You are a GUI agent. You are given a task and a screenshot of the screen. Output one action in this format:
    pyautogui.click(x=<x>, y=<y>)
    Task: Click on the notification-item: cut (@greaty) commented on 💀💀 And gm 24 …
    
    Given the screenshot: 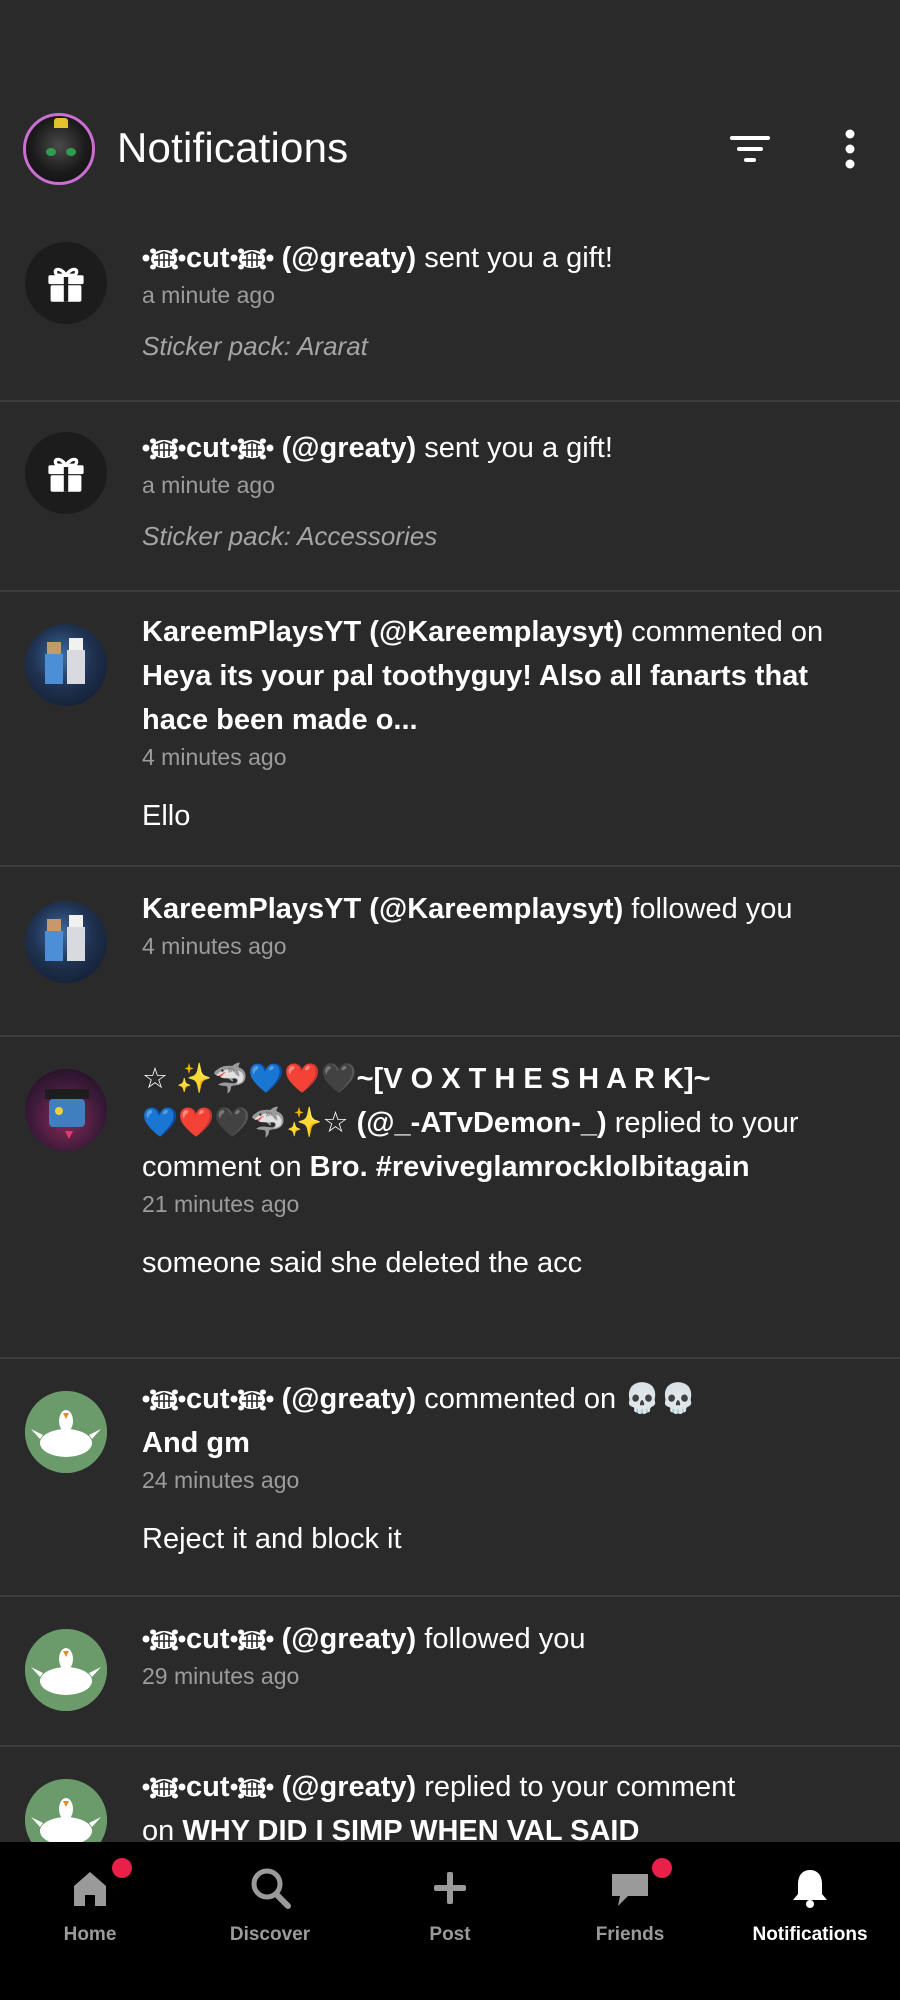 What is the action you would take?
    pyautogui.click(x=450, y=1478)
    